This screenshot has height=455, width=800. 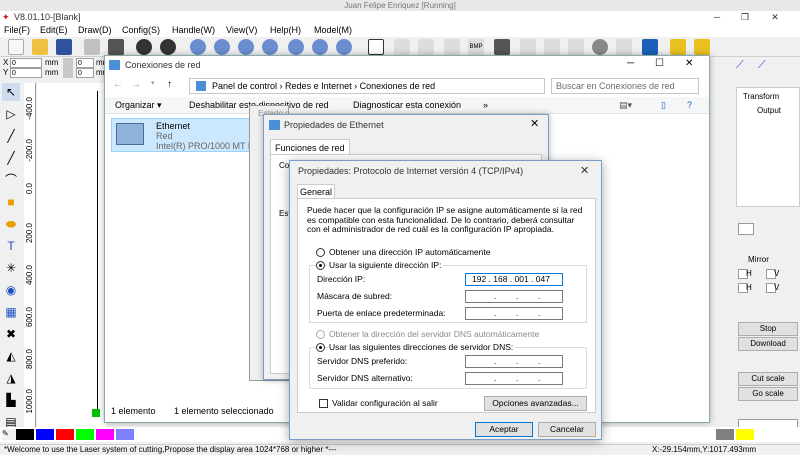 I want to click on validate-checkbox, so click(x=323, y=403).